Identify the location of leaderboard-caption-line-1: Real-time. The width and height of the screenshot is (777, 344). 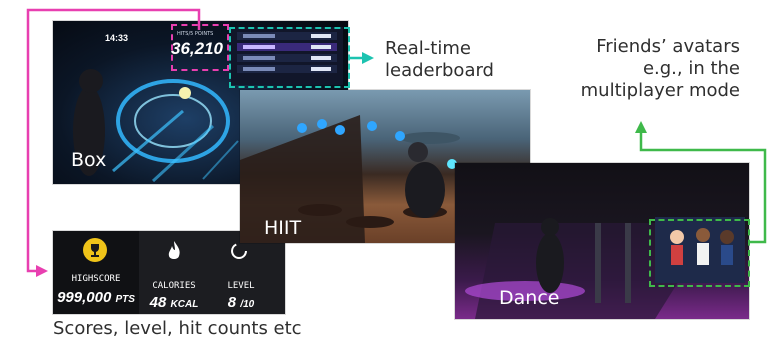
(428, 48).